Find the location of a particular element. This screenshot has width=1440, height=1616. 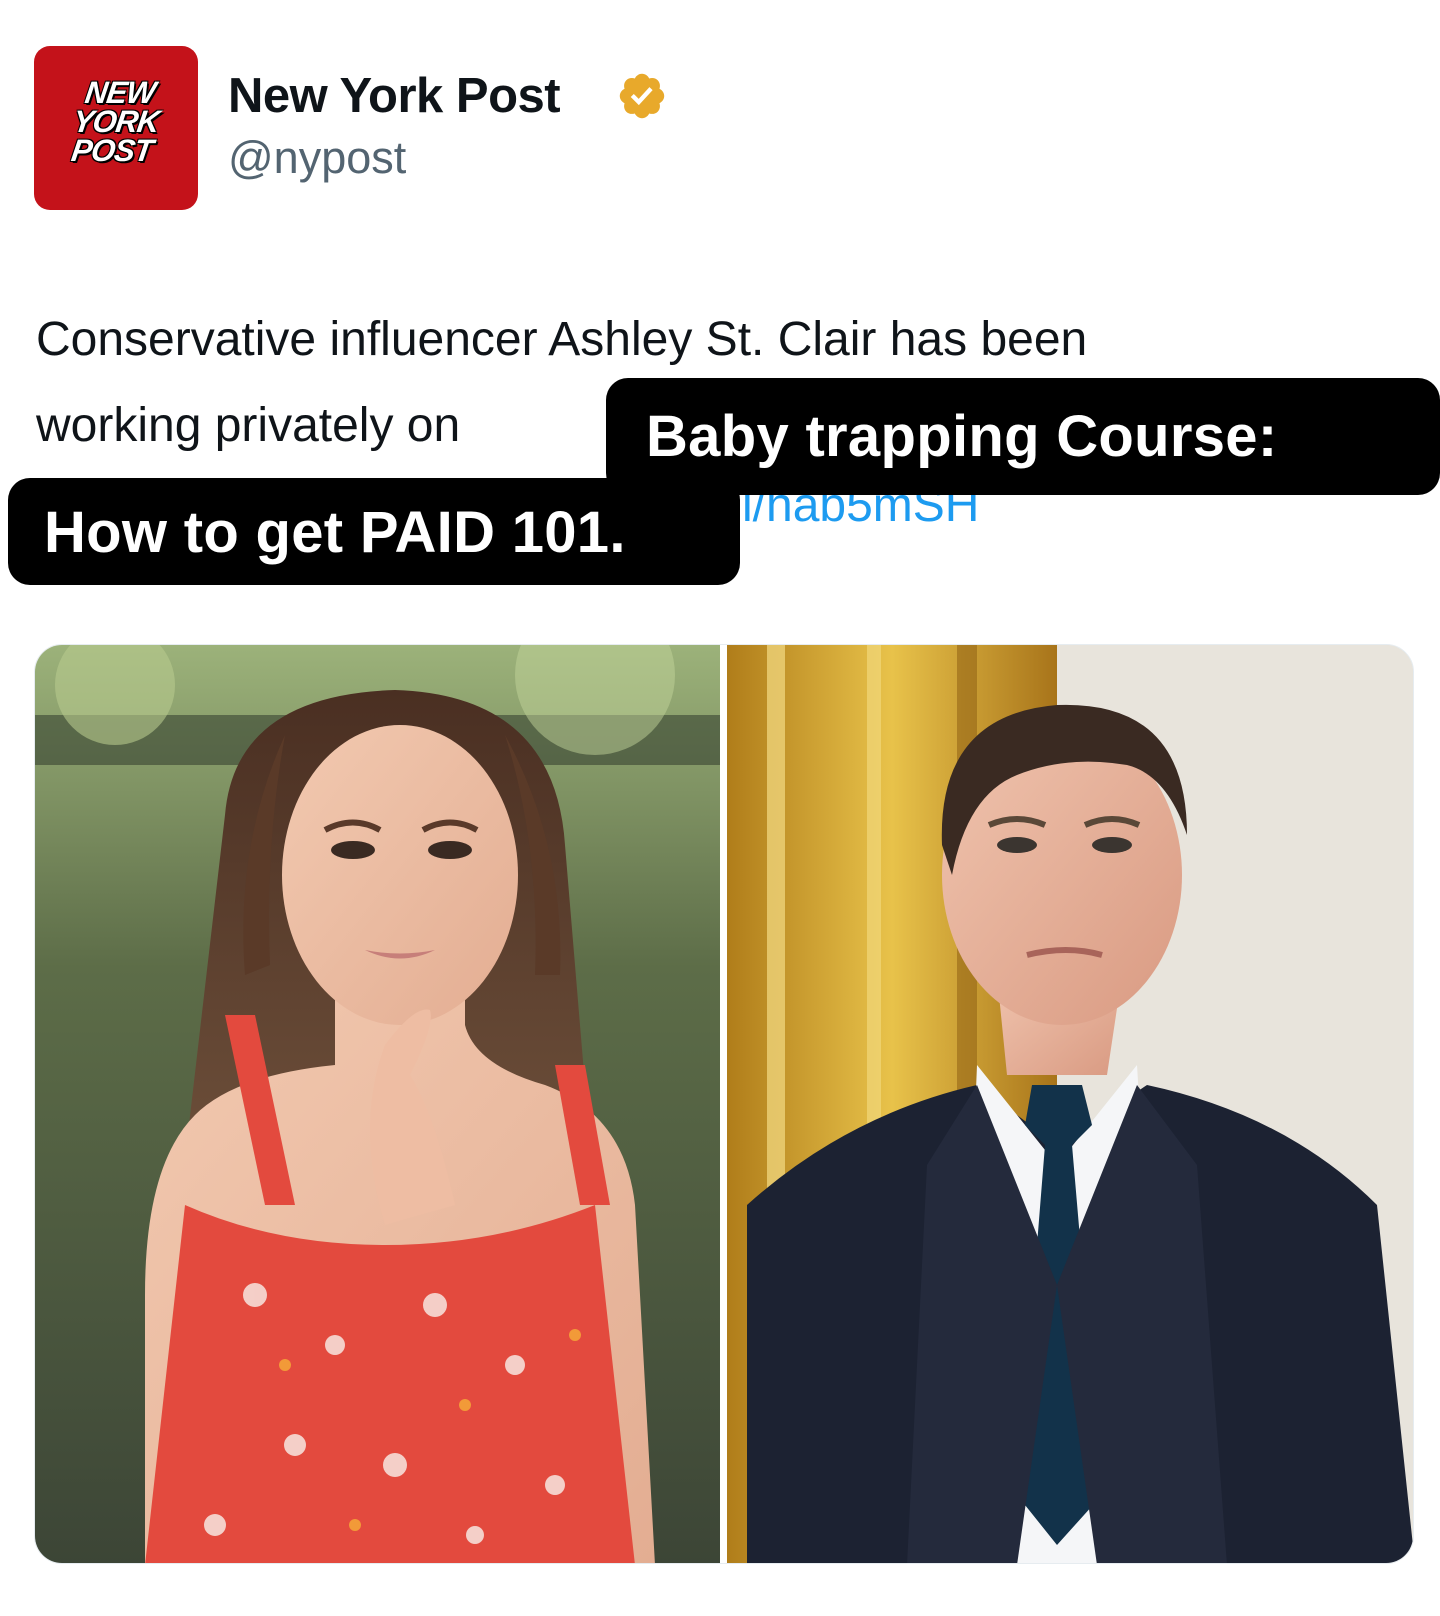

logo-line-1: NEW is located at coordinates (120, 92).